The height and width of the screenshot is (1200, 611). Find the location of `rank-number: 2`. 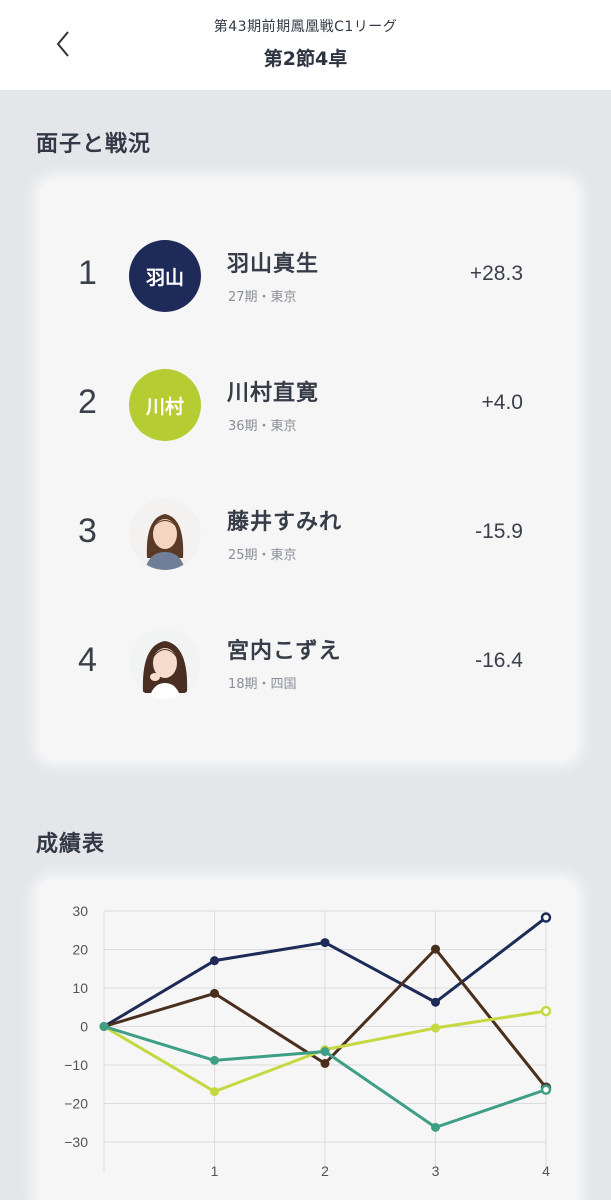

rank-number: 2 is located at coordinates (87, 402).